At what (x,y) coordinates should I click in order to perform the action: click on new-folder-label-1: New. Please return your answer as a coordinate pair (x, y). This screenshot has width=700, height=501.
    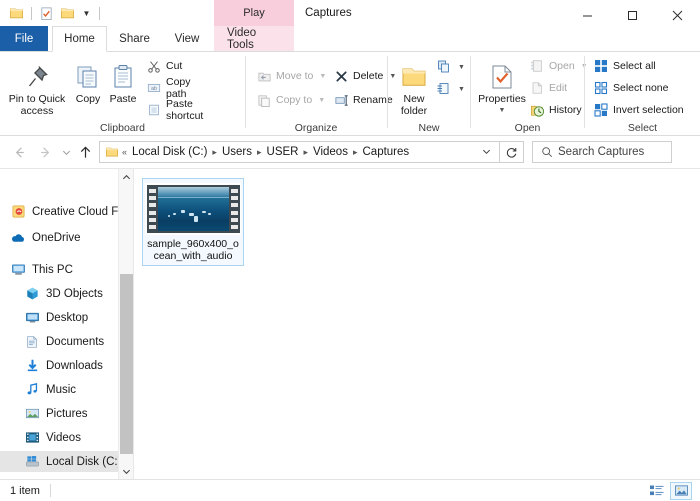
    Looking at the image, I should click on (414, 99).